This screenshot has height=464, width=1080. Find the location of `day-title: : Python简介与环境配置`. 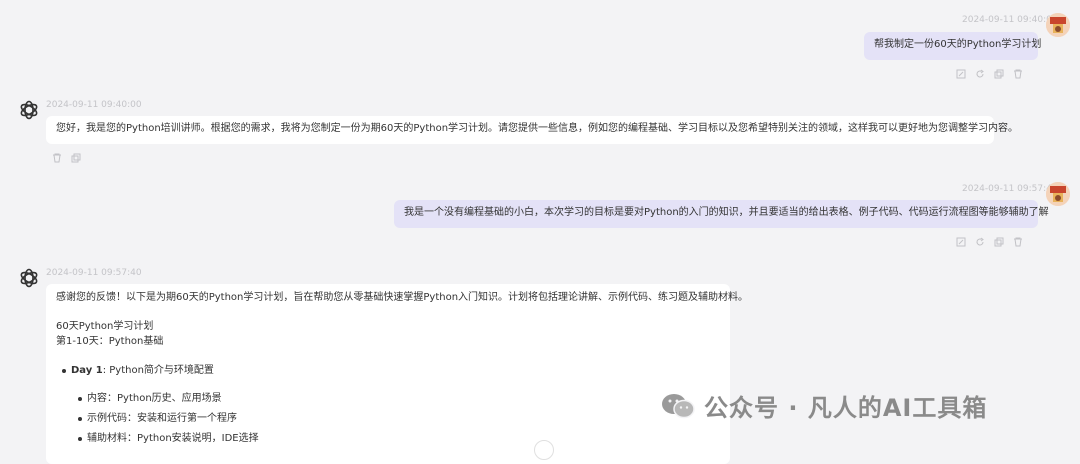

day-title: : Python简介与环境配置 is located at coordinates (158, 370).